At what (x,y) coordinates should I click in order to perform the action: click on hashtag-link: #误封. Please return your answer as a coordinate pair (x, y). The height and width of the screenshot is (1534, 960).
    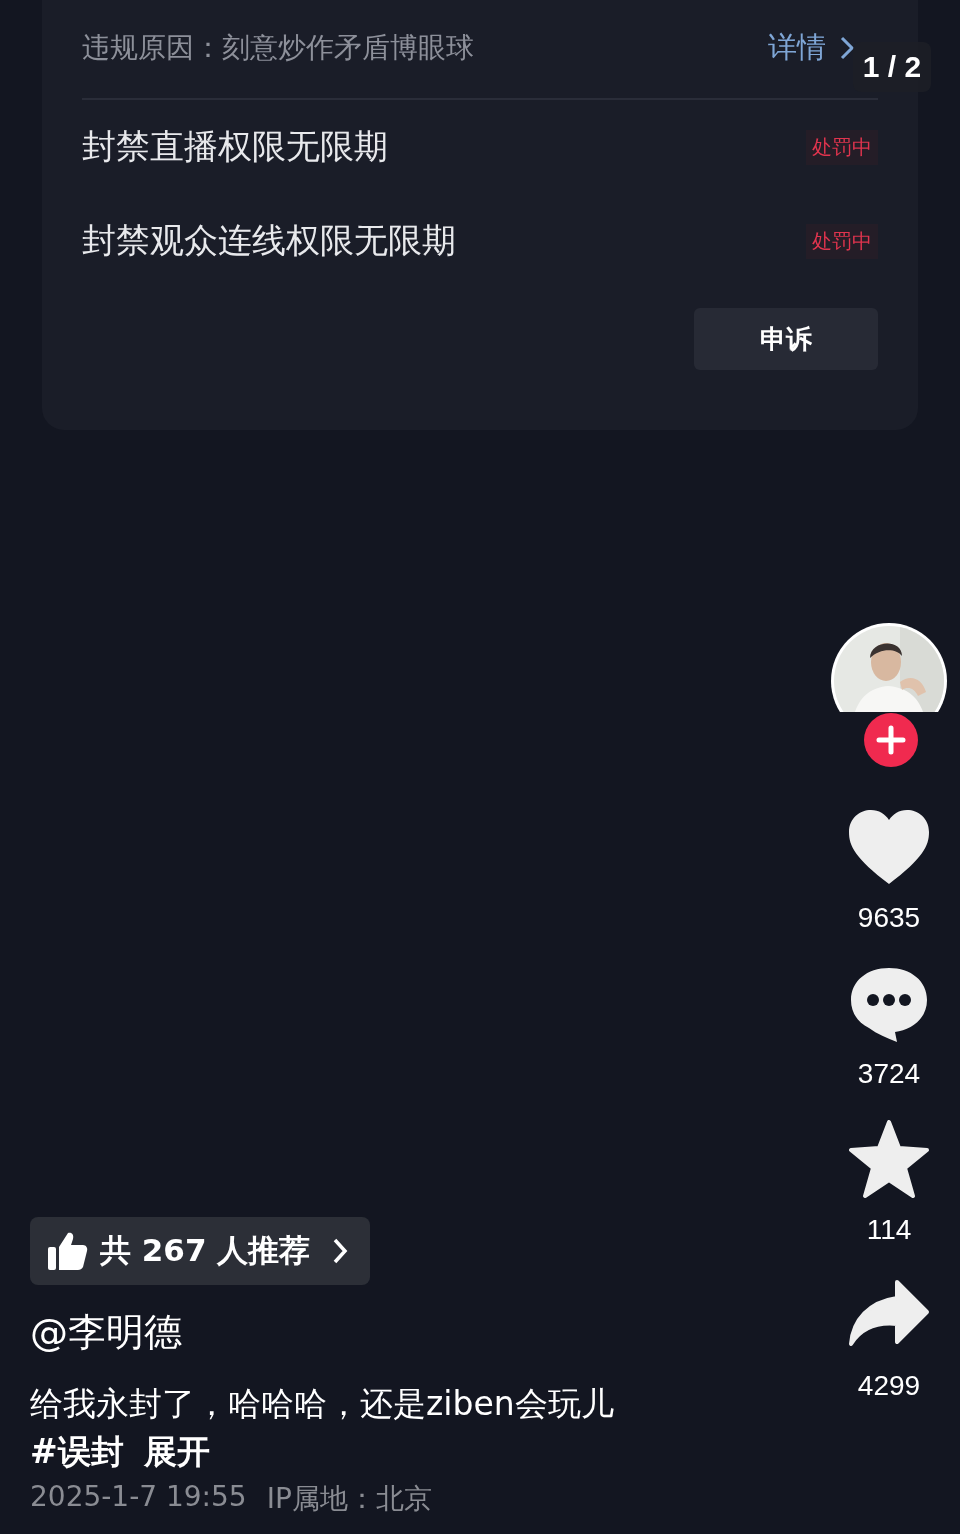
    Looking at the image, I should click on (77, 1452).